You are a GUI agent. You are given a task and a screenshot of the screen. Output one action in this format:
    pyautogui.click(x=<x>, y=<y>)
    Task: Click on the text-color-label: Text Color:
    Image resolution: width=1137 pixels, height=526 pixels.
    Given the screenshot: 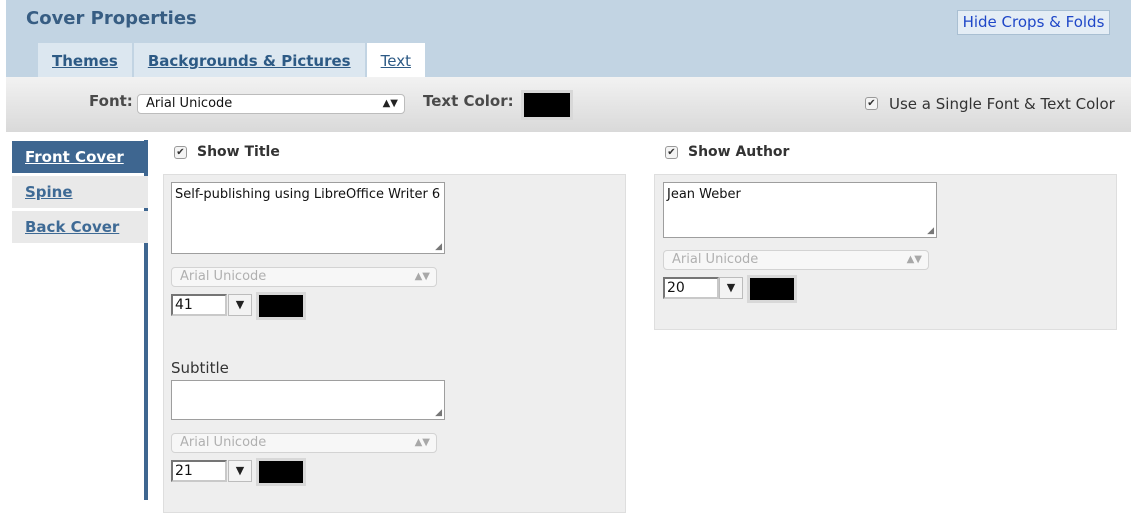 What is the action you would take?
    pyautogui.click(x=468, y=101)
    